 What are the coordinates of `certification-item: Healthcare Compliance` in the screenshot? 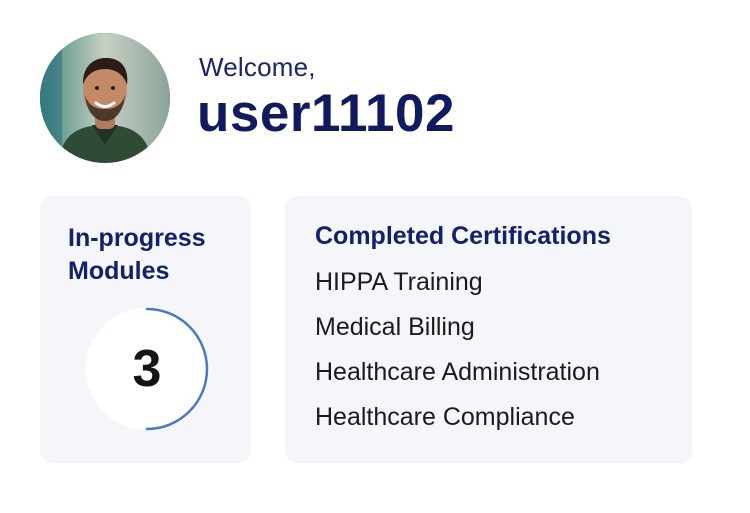 It's located at (457, 423).